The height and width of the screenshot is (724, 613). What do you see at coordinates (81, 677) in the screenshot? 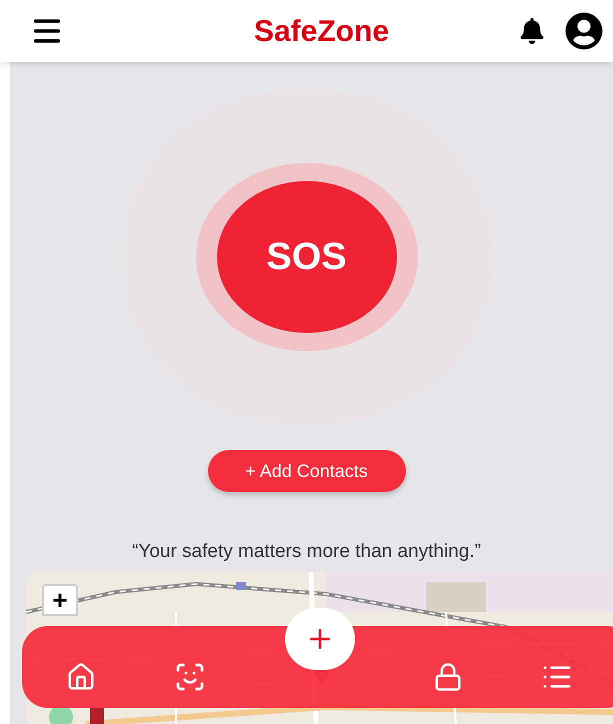
I see `home-icon` at bounding box center [81, 677].